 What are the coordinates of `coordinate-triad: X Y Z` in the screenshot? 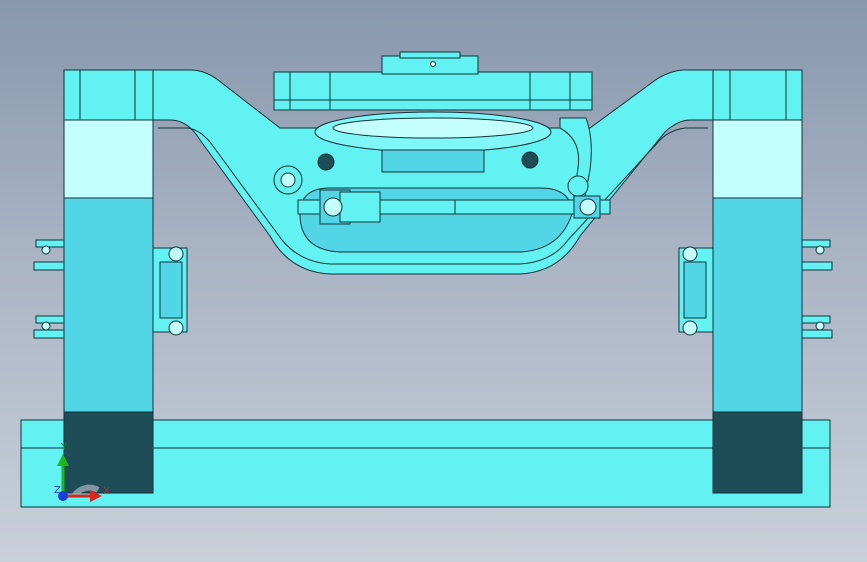 It's located at (84, 475).